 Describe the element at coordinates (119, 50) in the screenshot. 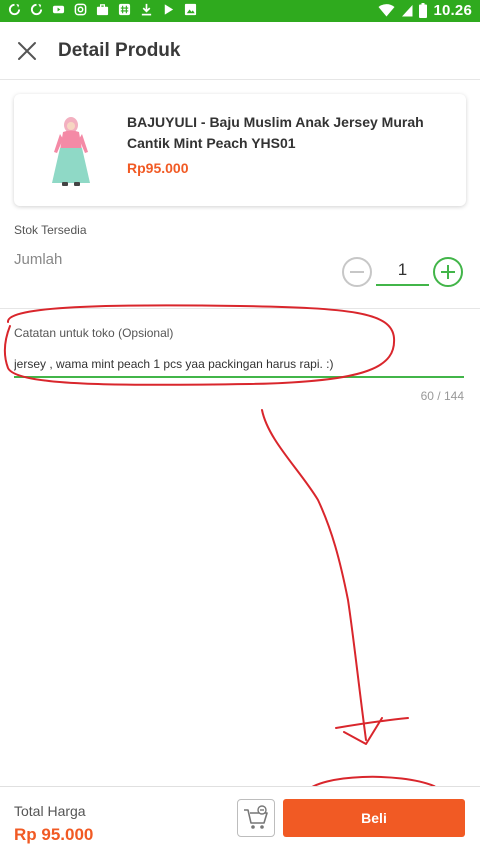

I see `page-title: Detail Produk` at that location.